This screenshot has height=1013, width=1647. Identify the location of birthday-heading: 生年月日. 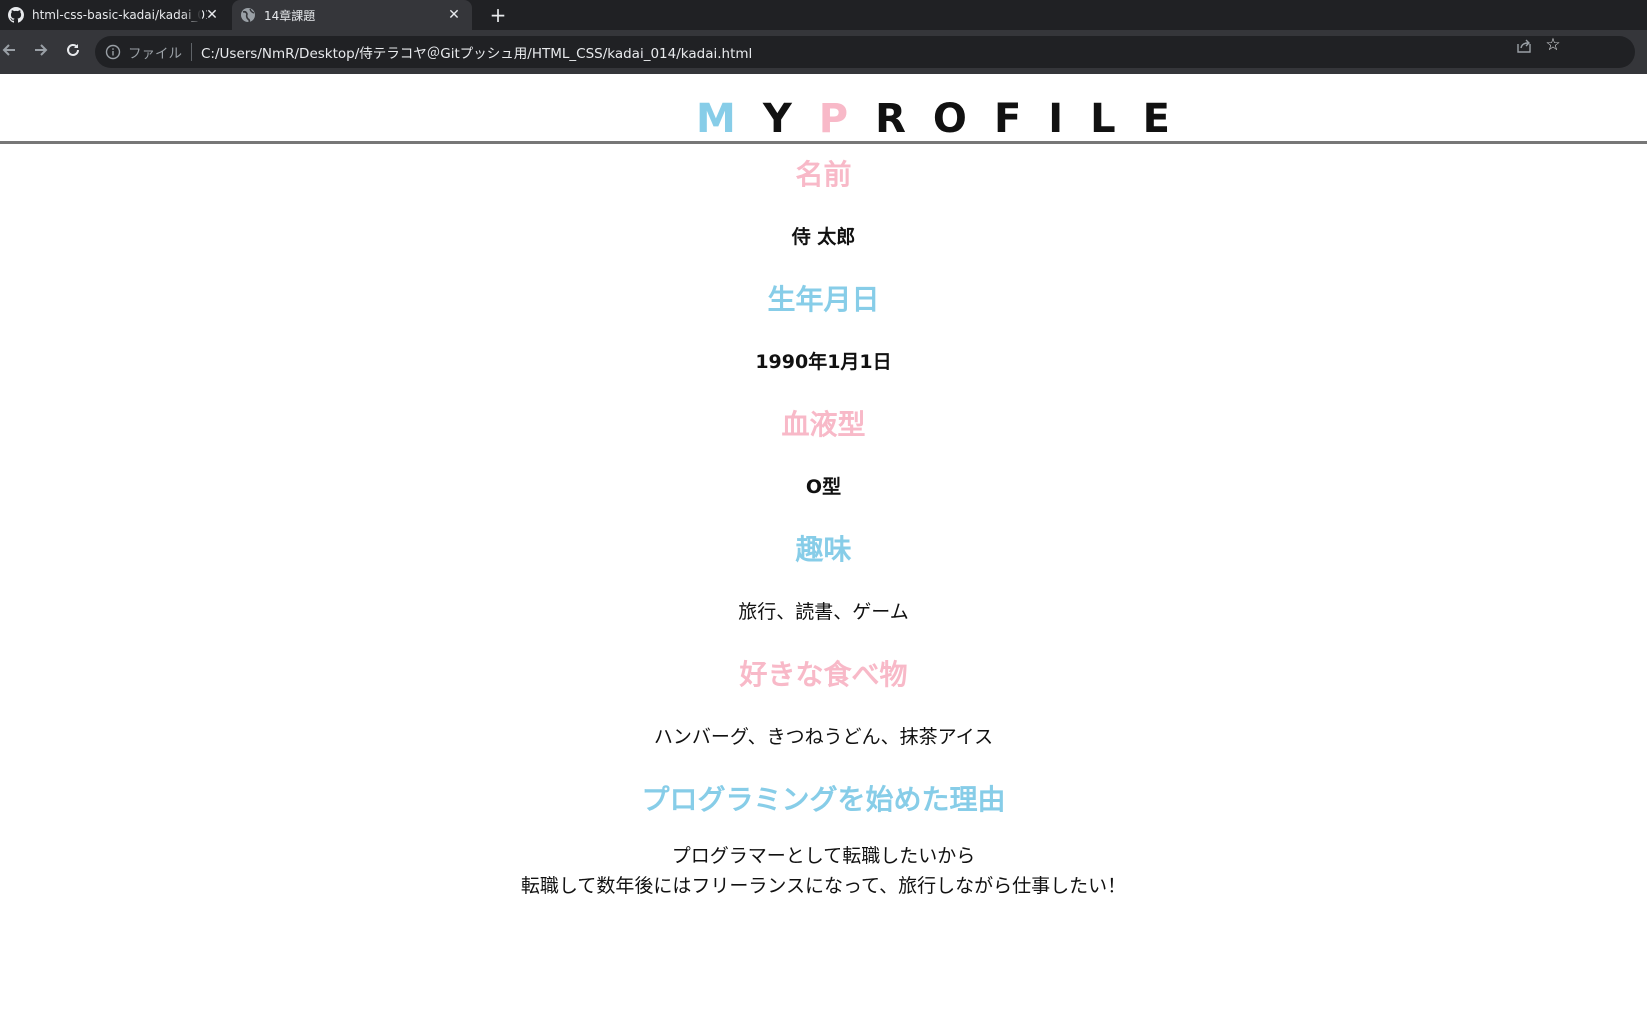
(823, 299).